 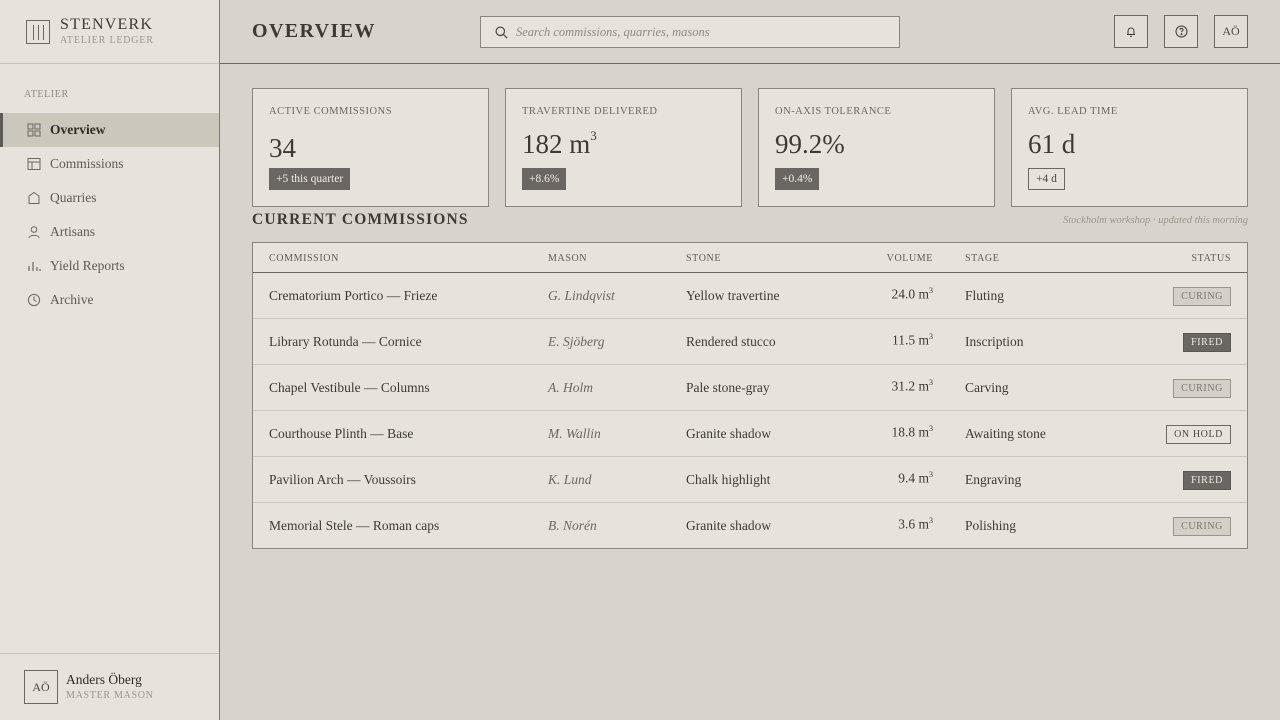 What do you see at coordinates (703, 258) in the screenshot?
I see `column-header-stone: STONE` at bounding box center [703, 258].